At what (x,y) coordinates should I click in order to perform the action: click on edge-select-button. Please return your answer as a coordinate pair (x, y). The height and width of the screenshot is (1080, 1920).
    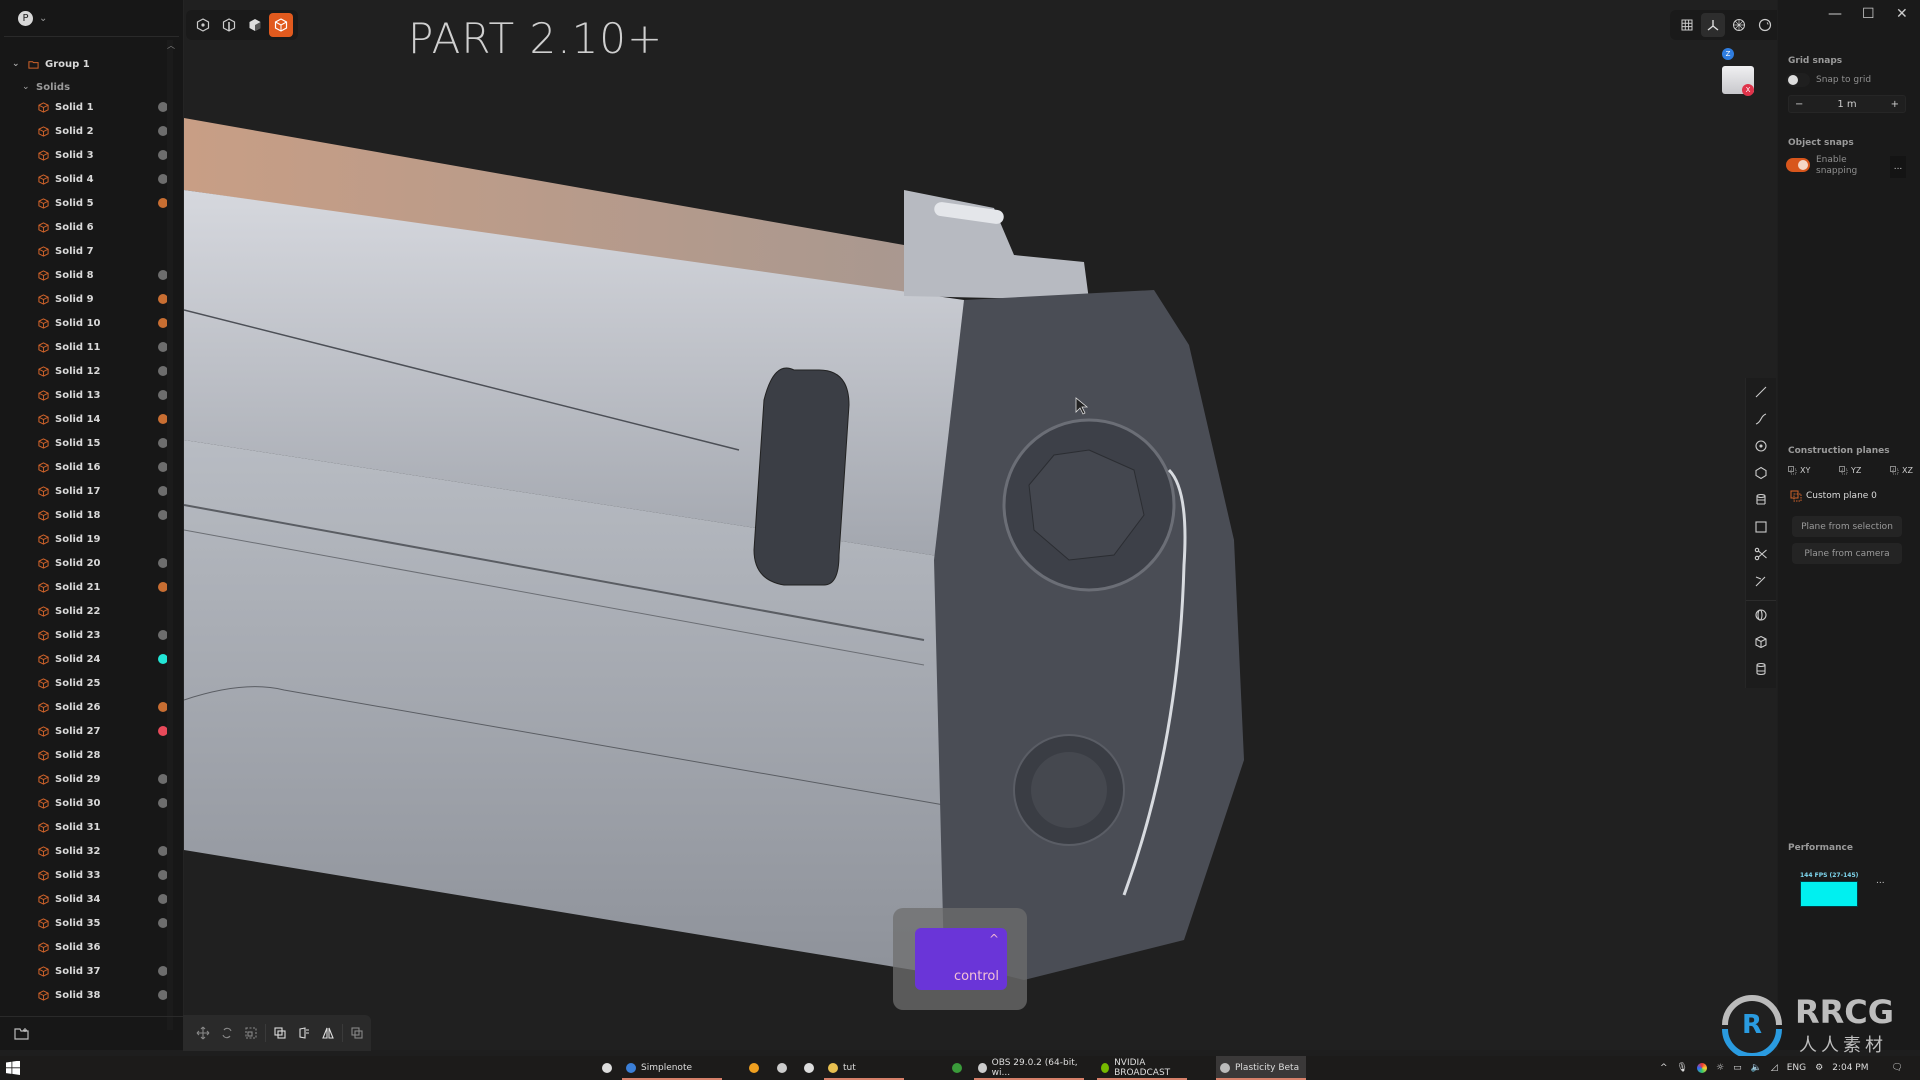
    Looking at the image, I should click on (229, 25).